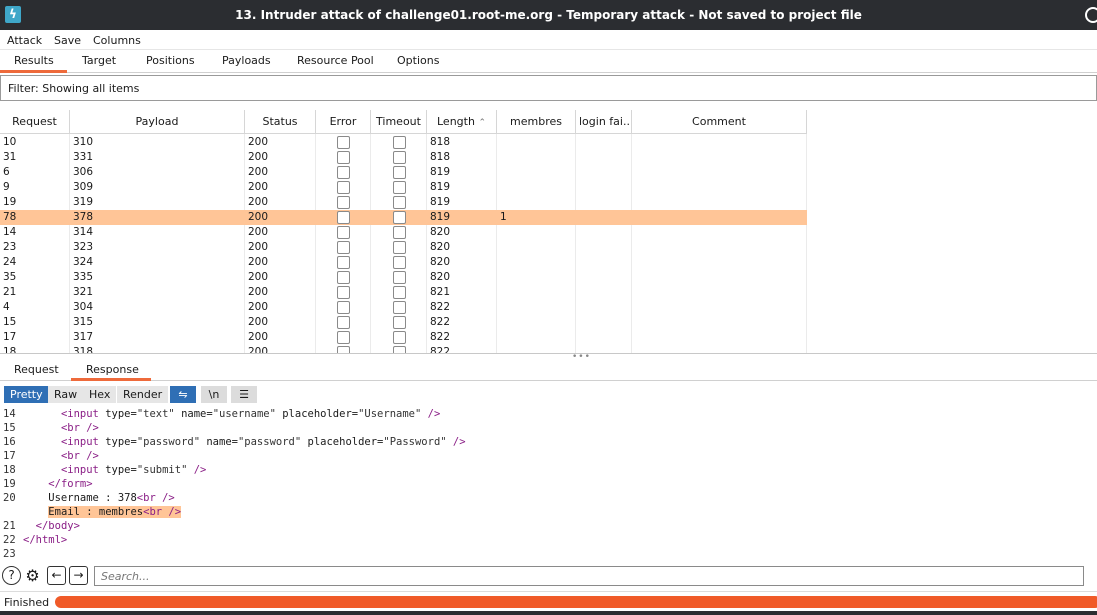 The image size is (1097, 615). What do you see at coordinates (36, 369) in the screenshot?
I see `tab-request: Request` at bounding box center [36, 369].